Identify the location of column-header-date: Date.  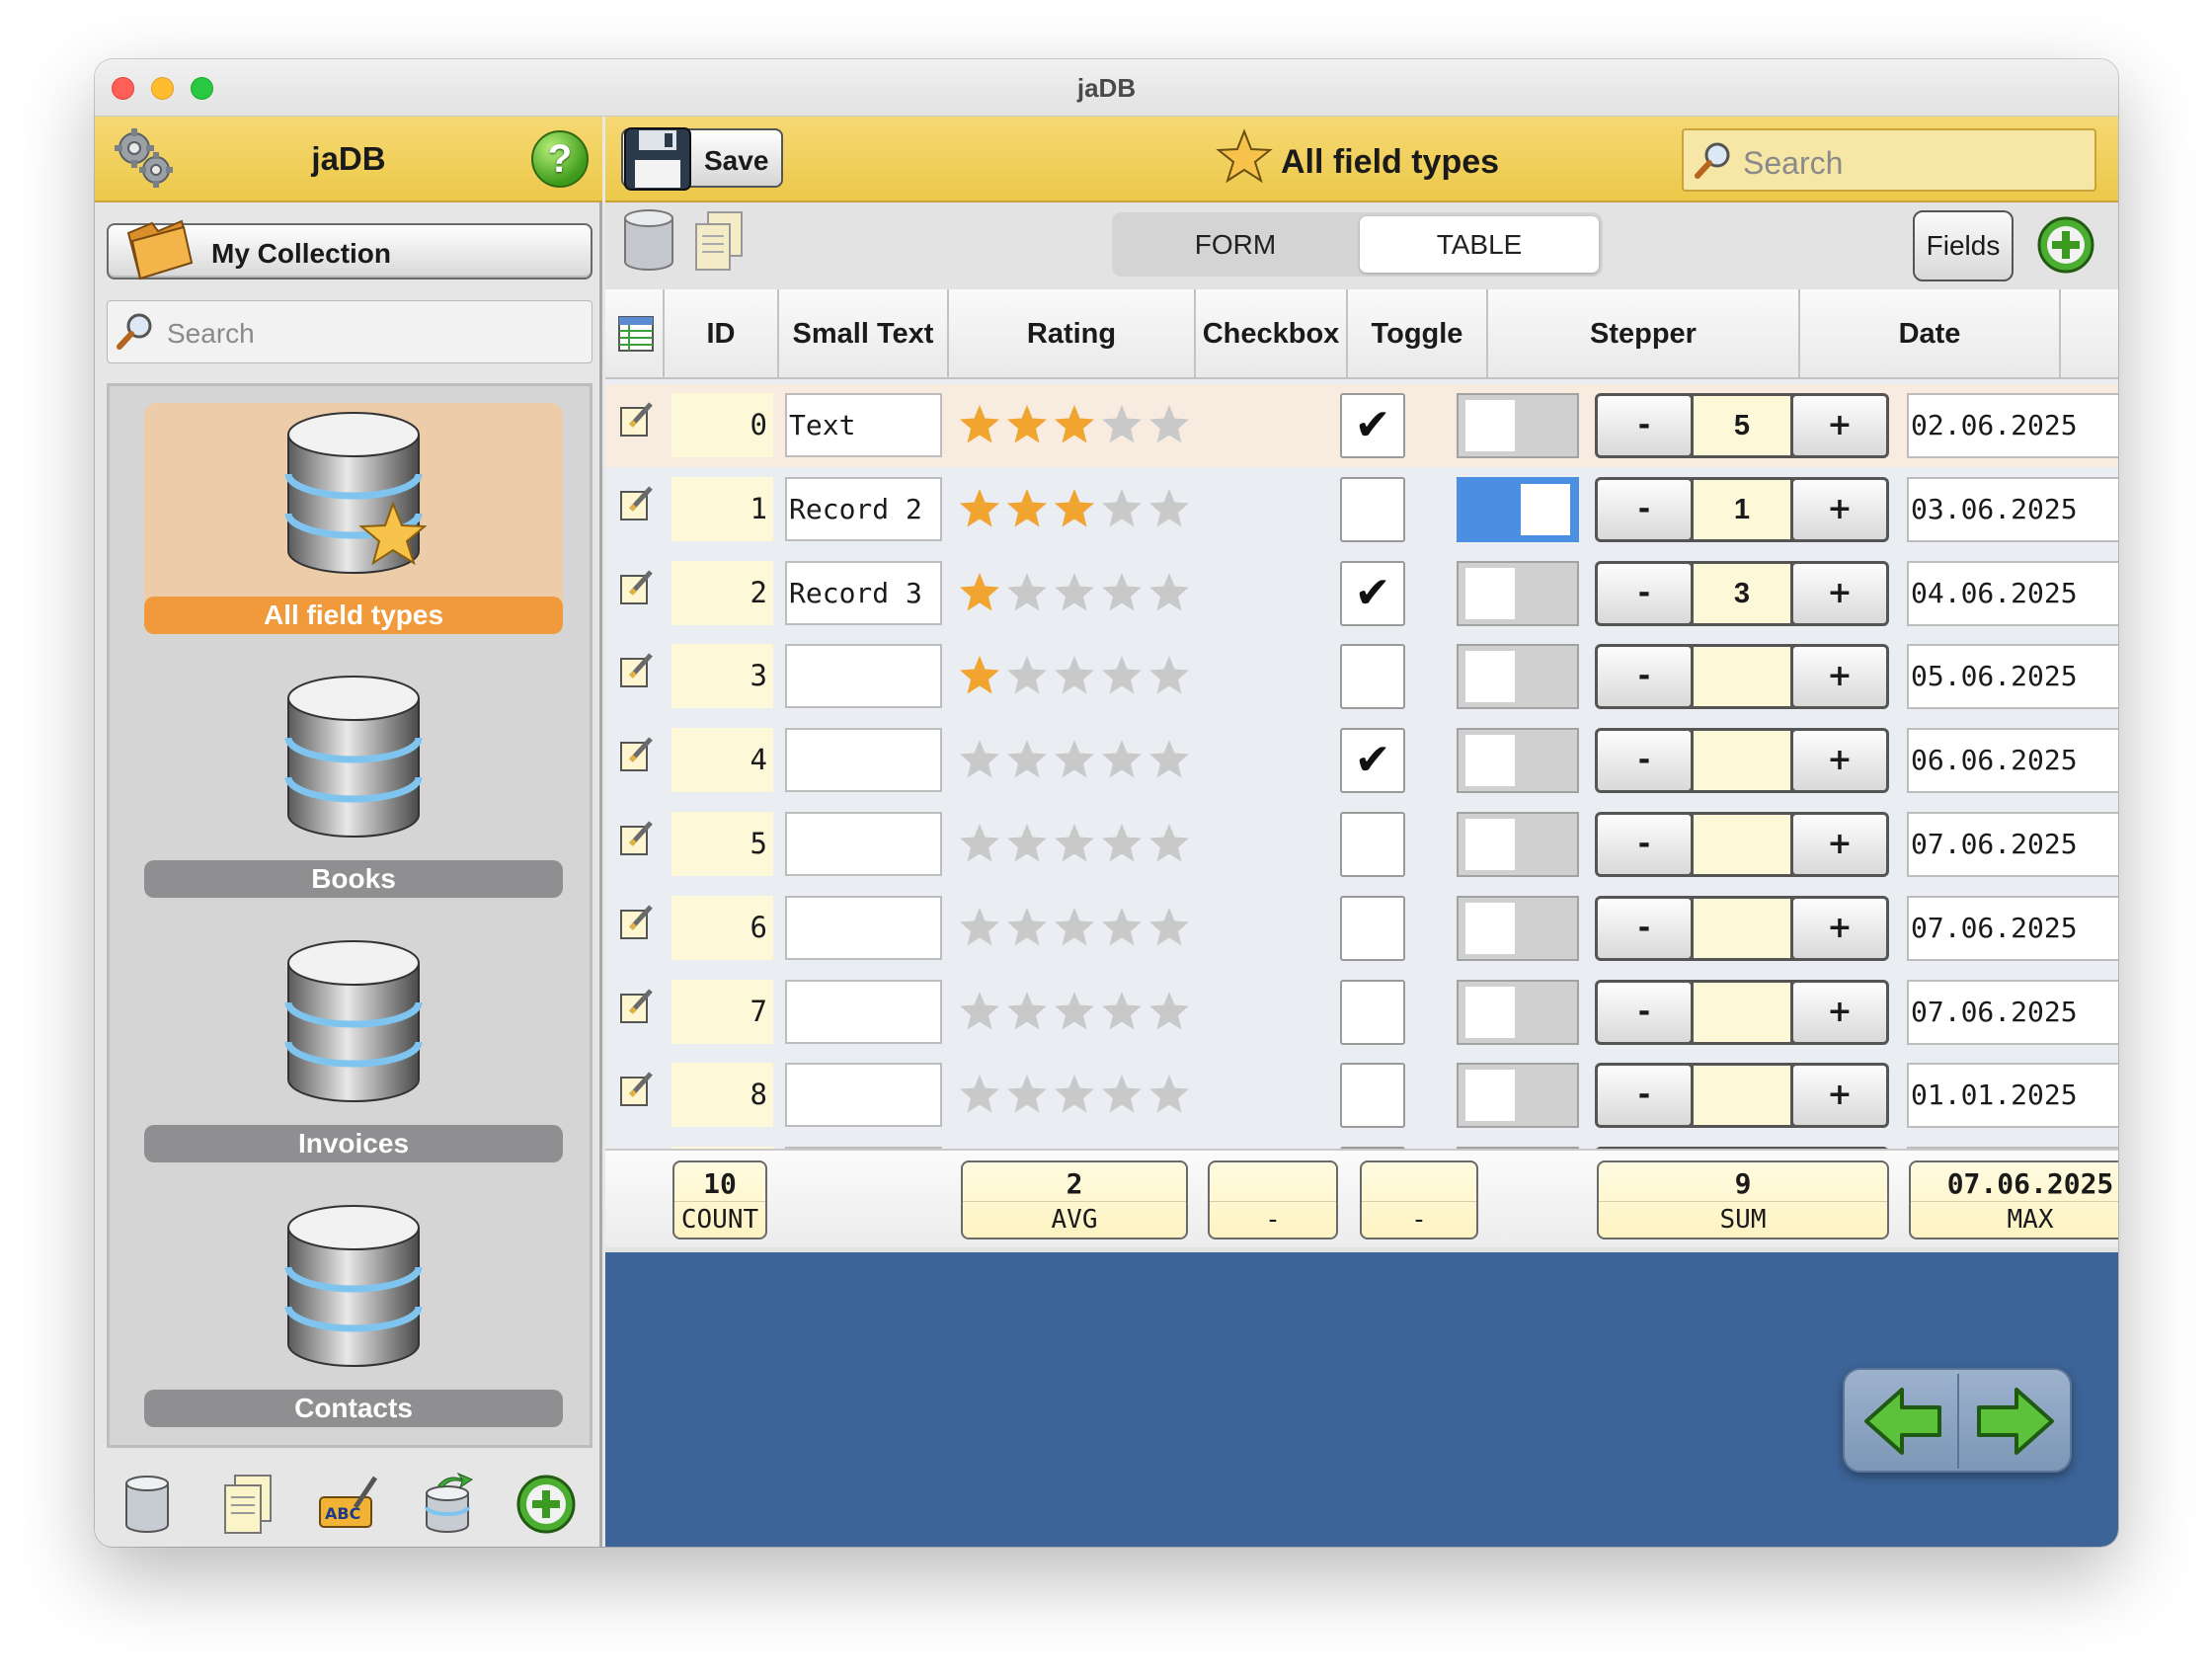
(1931, 334).